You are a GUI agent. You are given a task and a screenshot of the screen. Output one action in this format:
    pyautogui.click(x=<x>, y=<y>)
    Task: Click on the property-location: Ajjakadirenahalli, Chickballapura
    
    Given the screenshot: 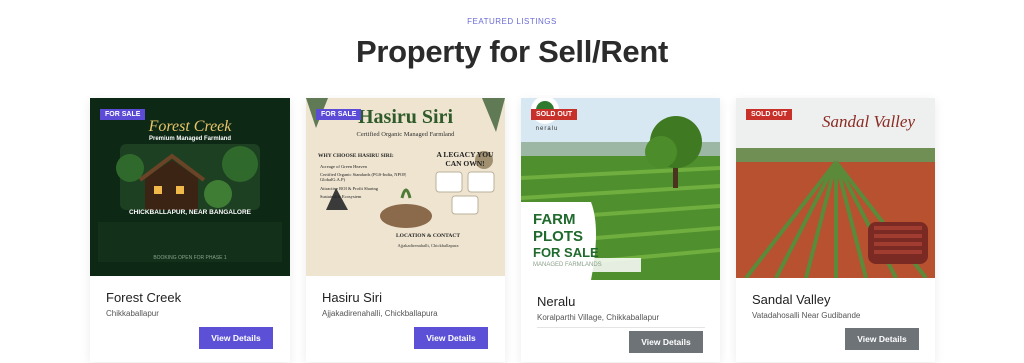 What is the action you would take?
    pyautogui.click(x=380, y=313)
    